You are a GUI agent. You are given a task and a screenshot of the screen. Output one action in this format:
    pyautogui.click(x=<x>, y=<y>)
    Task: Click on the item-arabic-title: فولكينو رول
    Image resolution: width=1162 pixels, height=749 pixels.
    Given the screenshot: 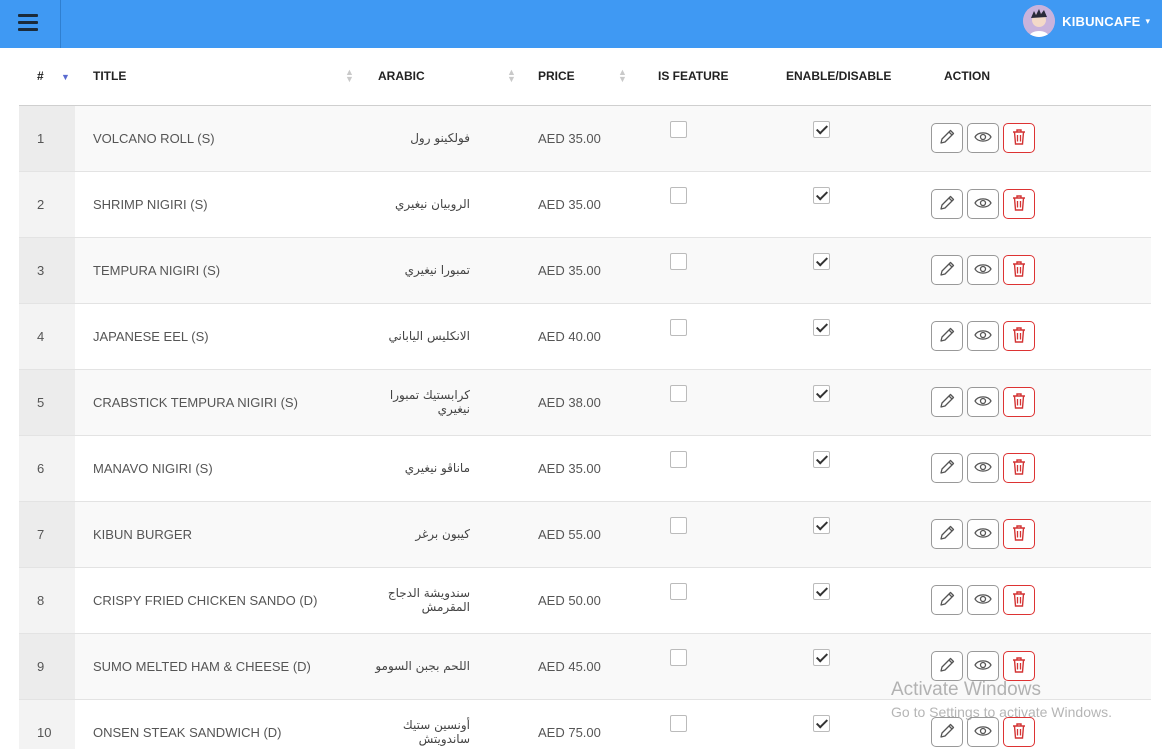 What is the action you would take?
    pyautogui.click(x=440, y=138)
    